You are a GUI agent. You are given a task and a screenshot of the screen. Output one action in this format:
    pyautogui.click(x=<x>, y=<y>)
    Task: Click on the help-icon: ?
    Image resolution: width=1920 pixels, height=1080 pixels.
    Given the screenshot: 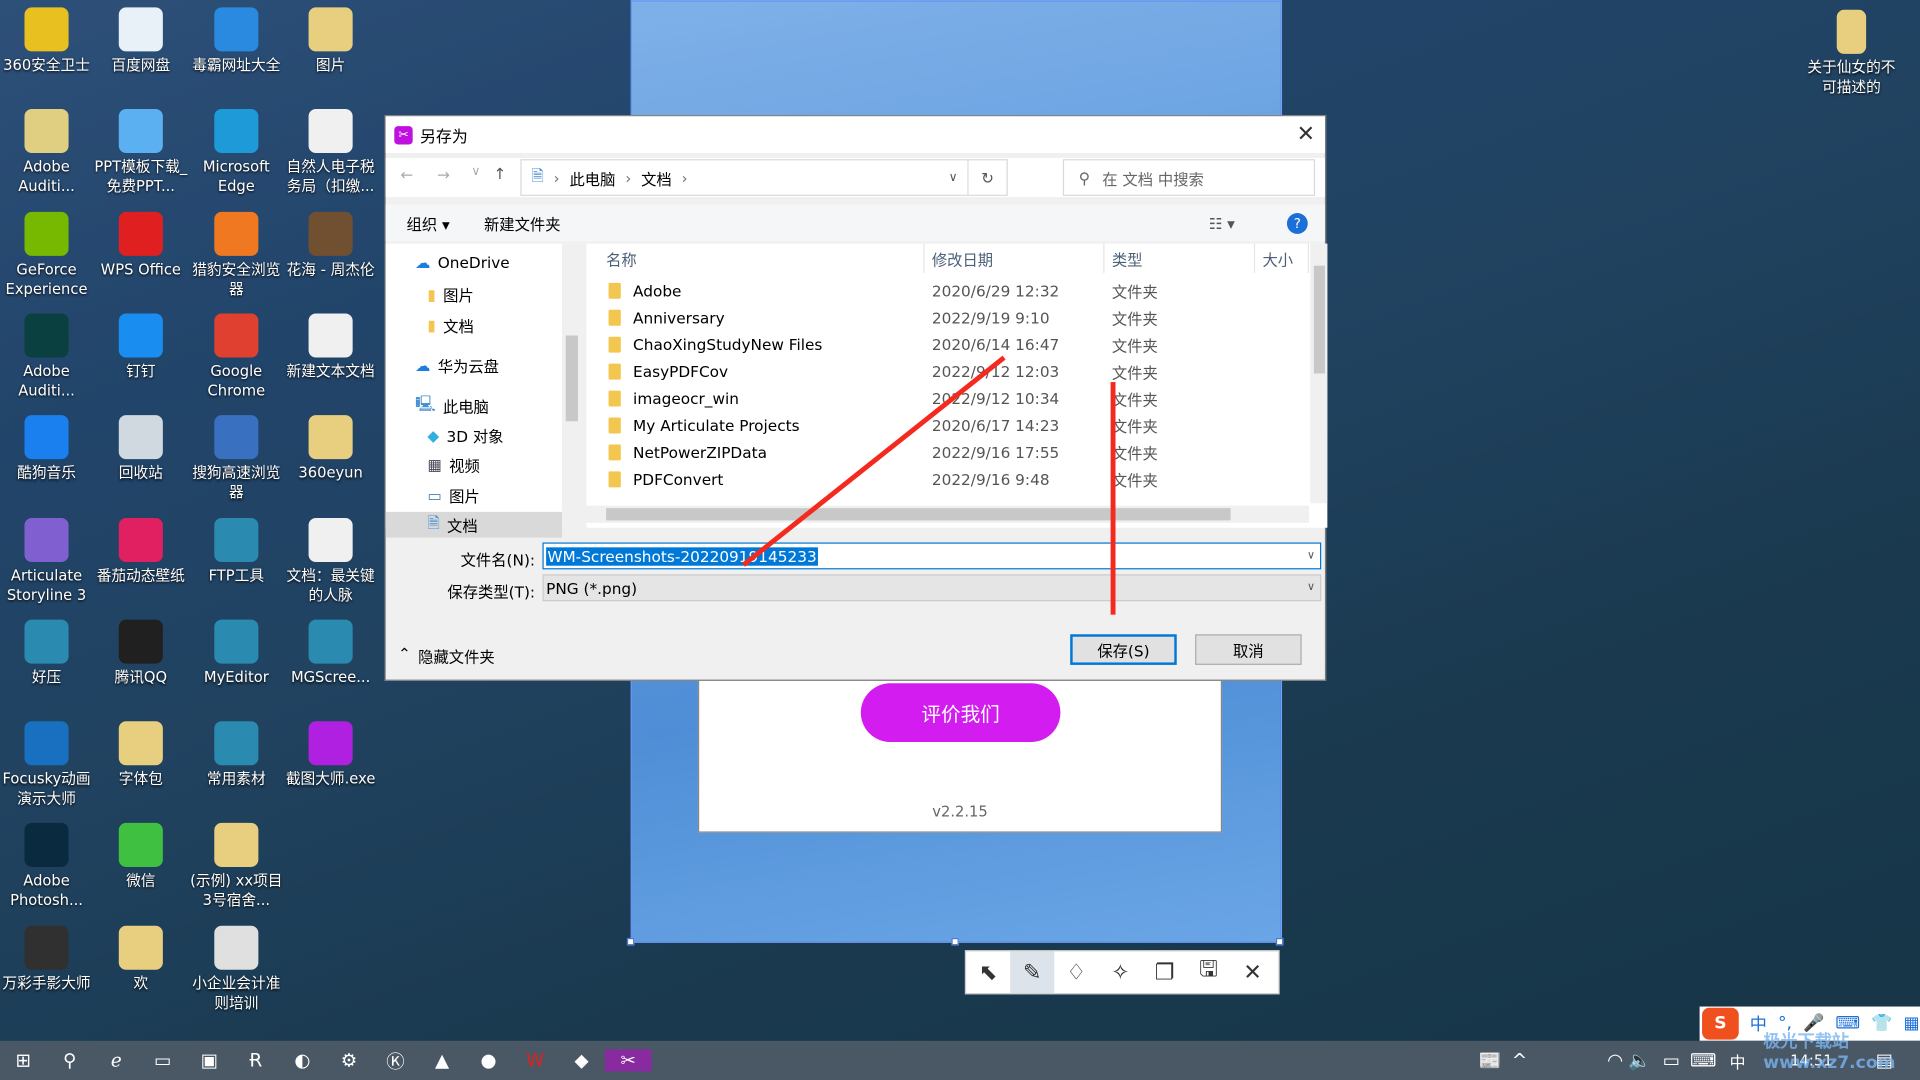 What is the action you would take?
    pyautogui.click(x=1297, y=223)
    